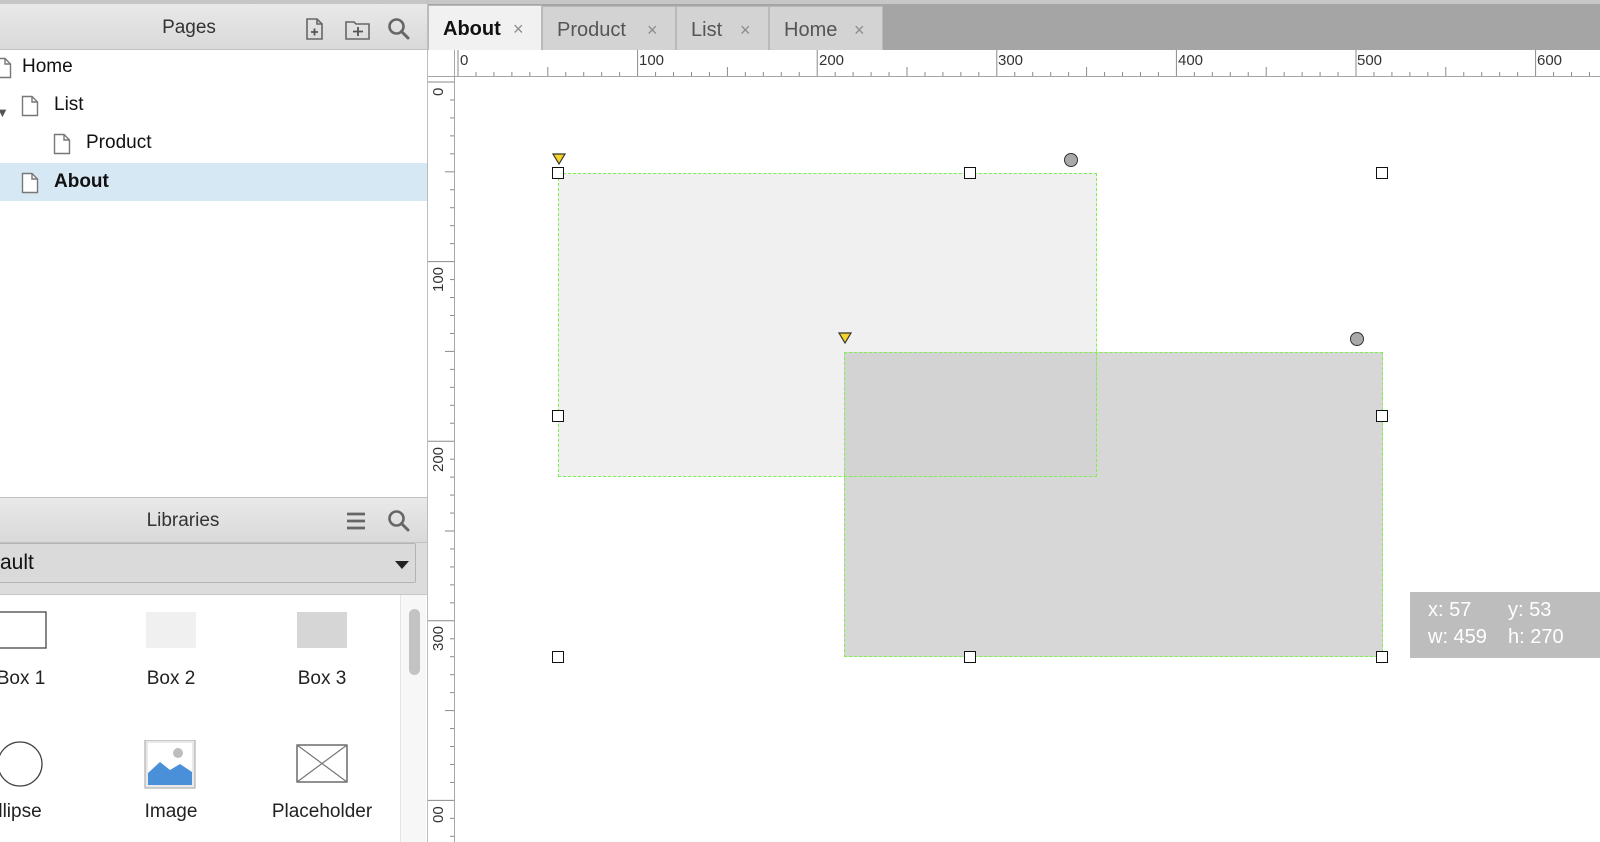 This screenshot has width=1600, height=842. I want to click on library-select: ault, so click(208, 563).